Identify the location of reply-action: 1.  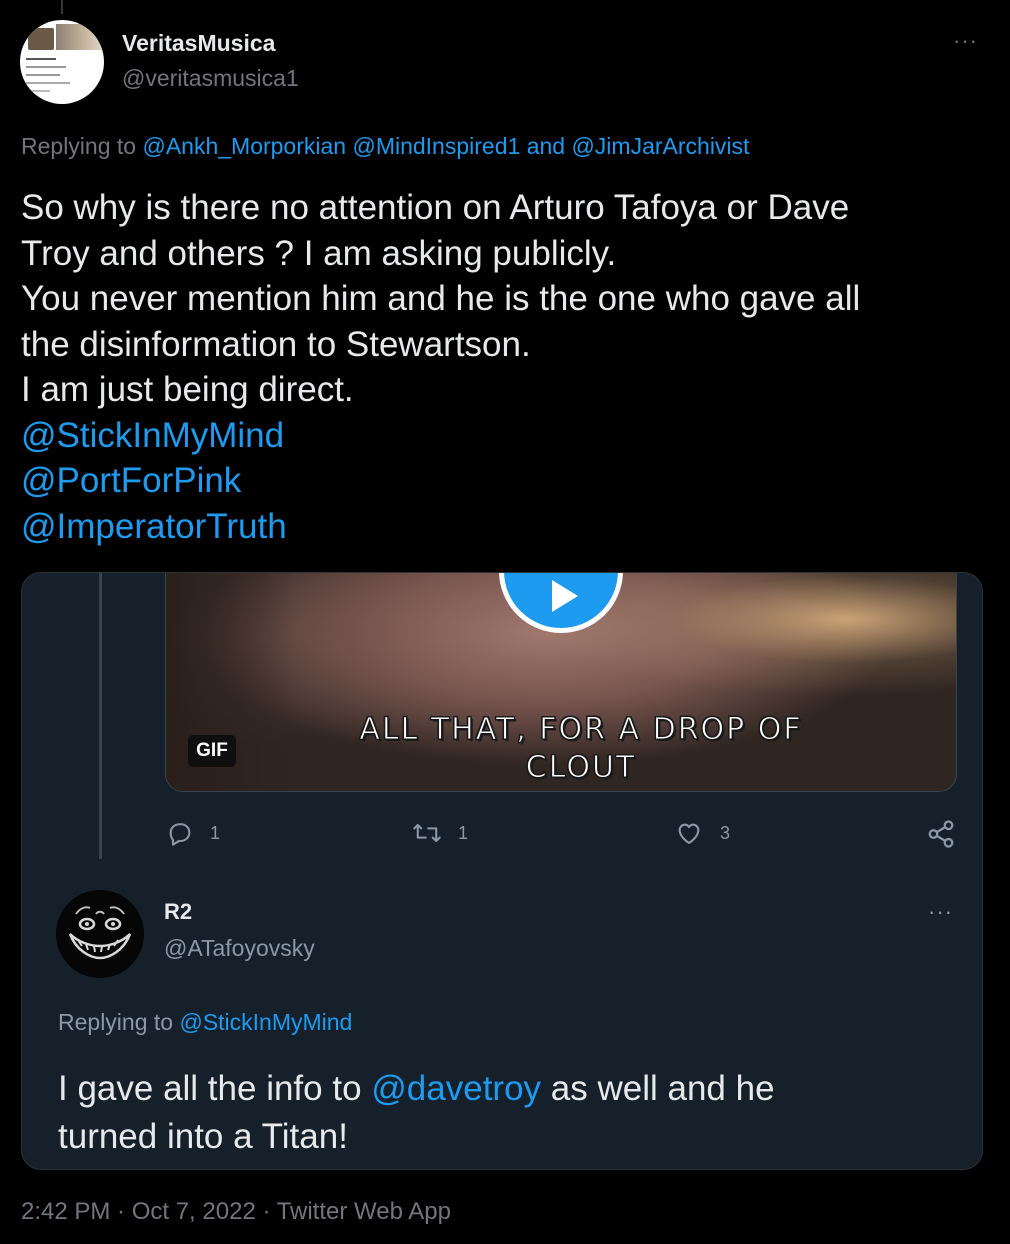
(193, 833).